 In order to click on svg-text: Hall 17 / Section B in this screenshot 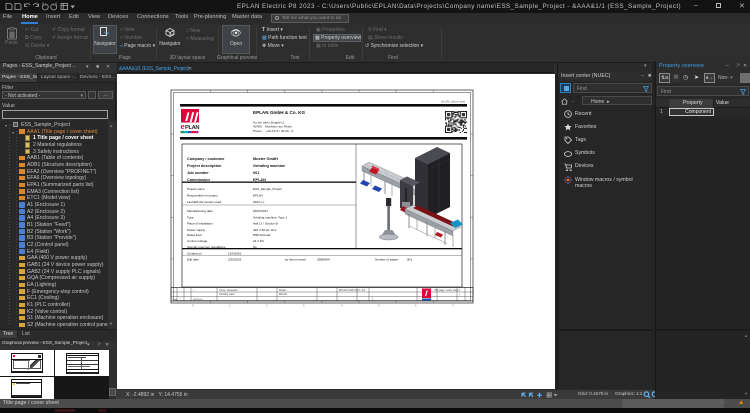, I will do `click(265, 224)`.